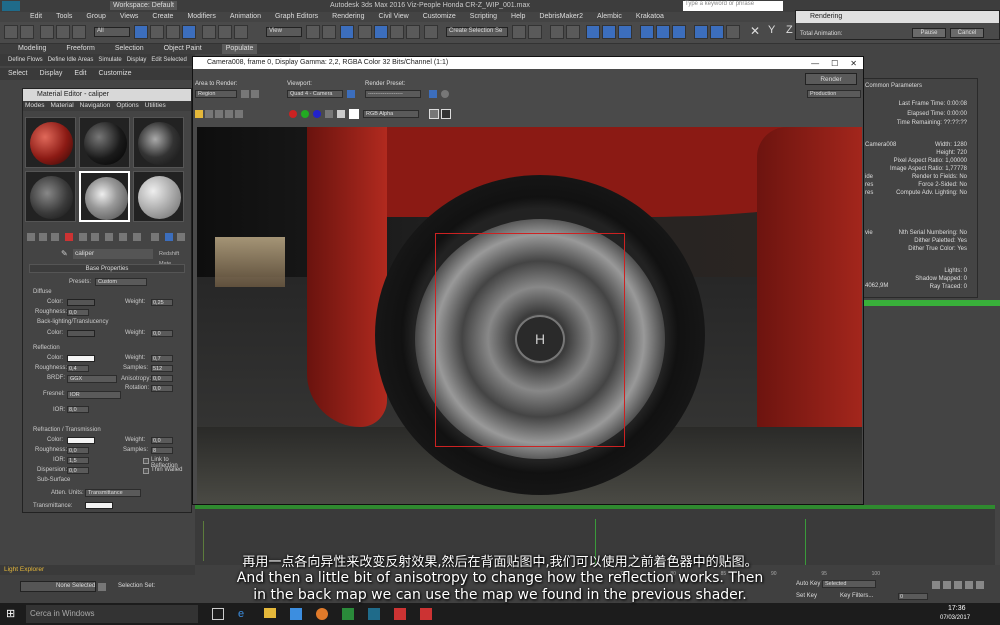 This screenshot has width=1000, height=625. I want to click on pivot-icon, so click(313, 32).